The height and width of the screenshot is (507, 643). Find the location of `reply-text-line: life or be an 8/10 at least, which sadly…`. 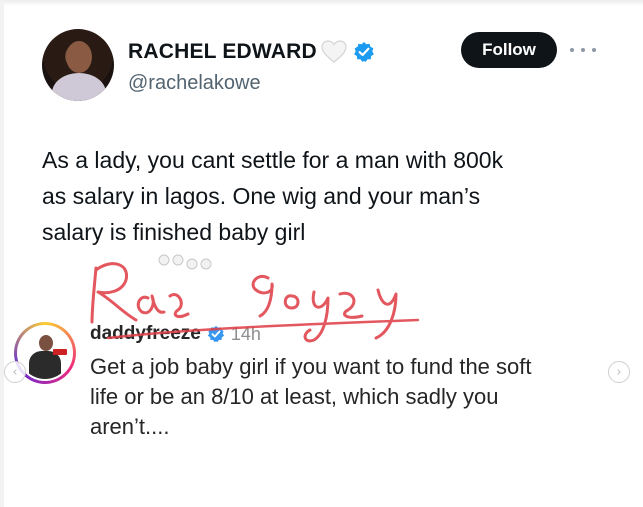

reply-text-line: life or be an 8/10 at least, which sadly… is located at coordinates (294, 396).